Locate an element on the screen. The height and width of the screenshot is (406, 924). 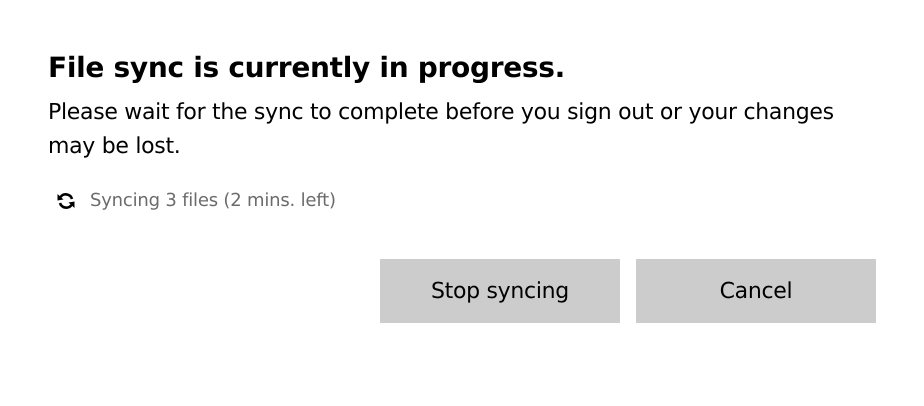
sync-icon is located at coordinates (66, 200).